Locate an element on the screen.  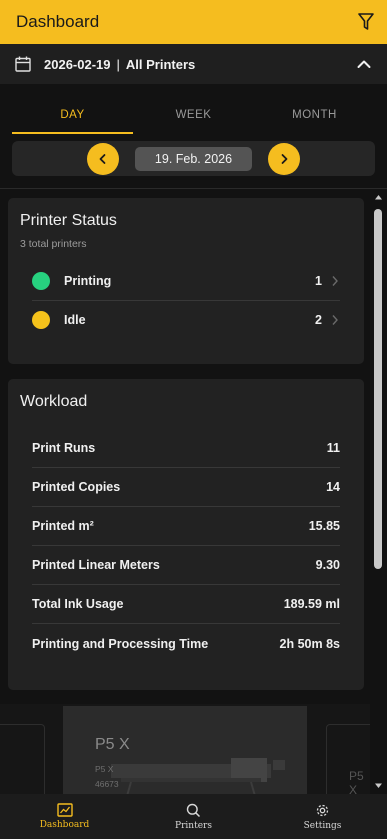
workload-title: Workload is located at coordinates (54, 401).